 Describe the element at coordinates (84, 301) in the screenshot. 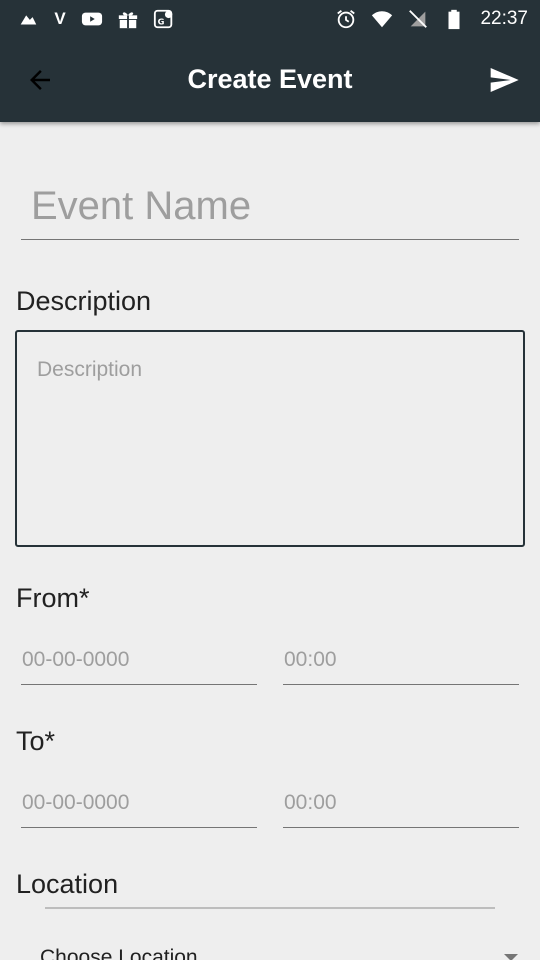

I see `description-label: Description` at that location.